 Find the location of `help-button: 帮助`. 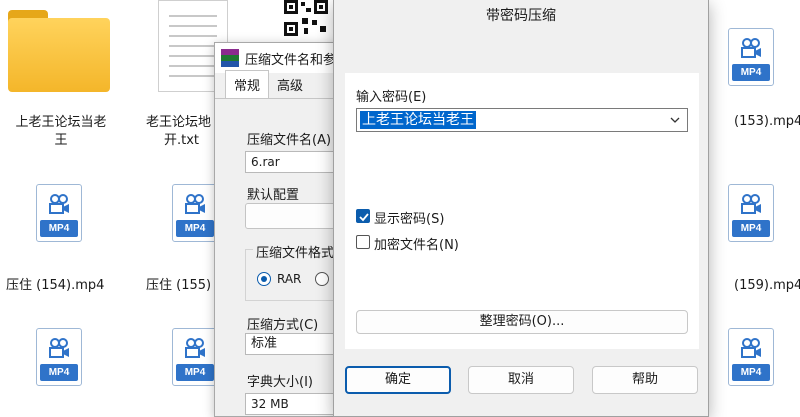

help-button: 帮助 is located at coordinates (645, 380).